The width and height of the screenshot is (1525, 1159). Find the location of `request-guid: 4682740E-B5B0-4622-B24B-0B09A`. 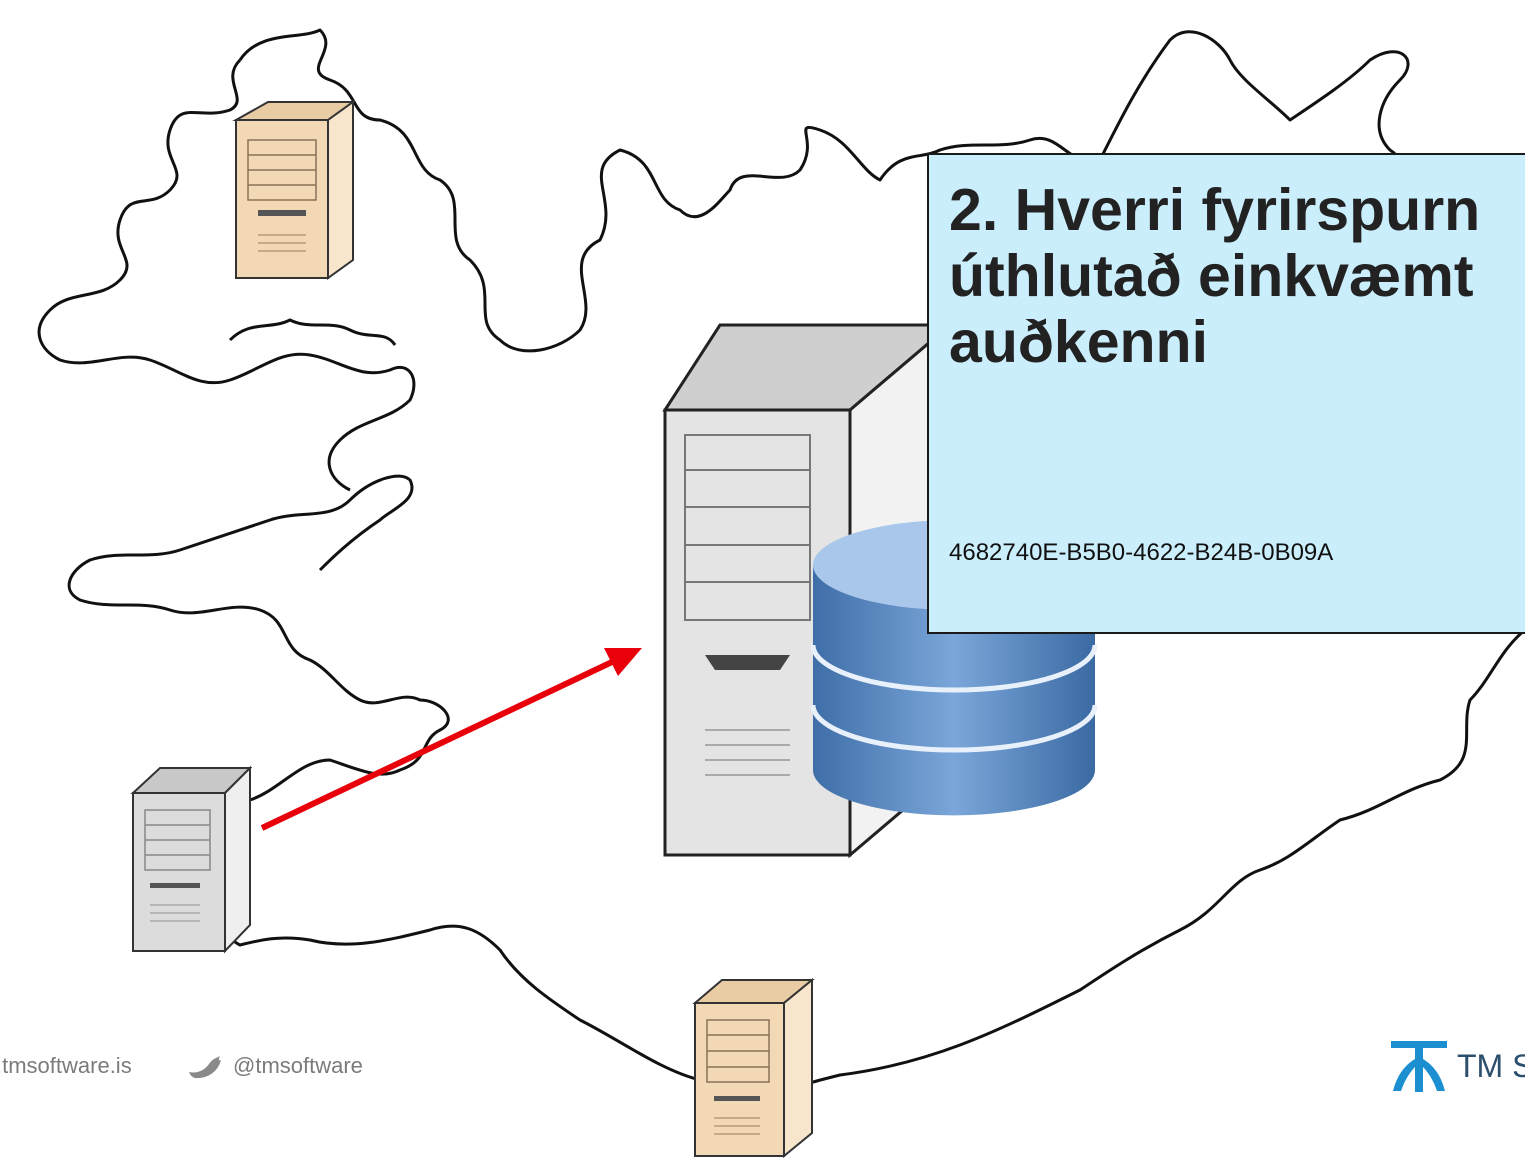

request-guid: 4682740E-B5B0-4622-B24B-0B09A is located at coordinates (1141, 552).